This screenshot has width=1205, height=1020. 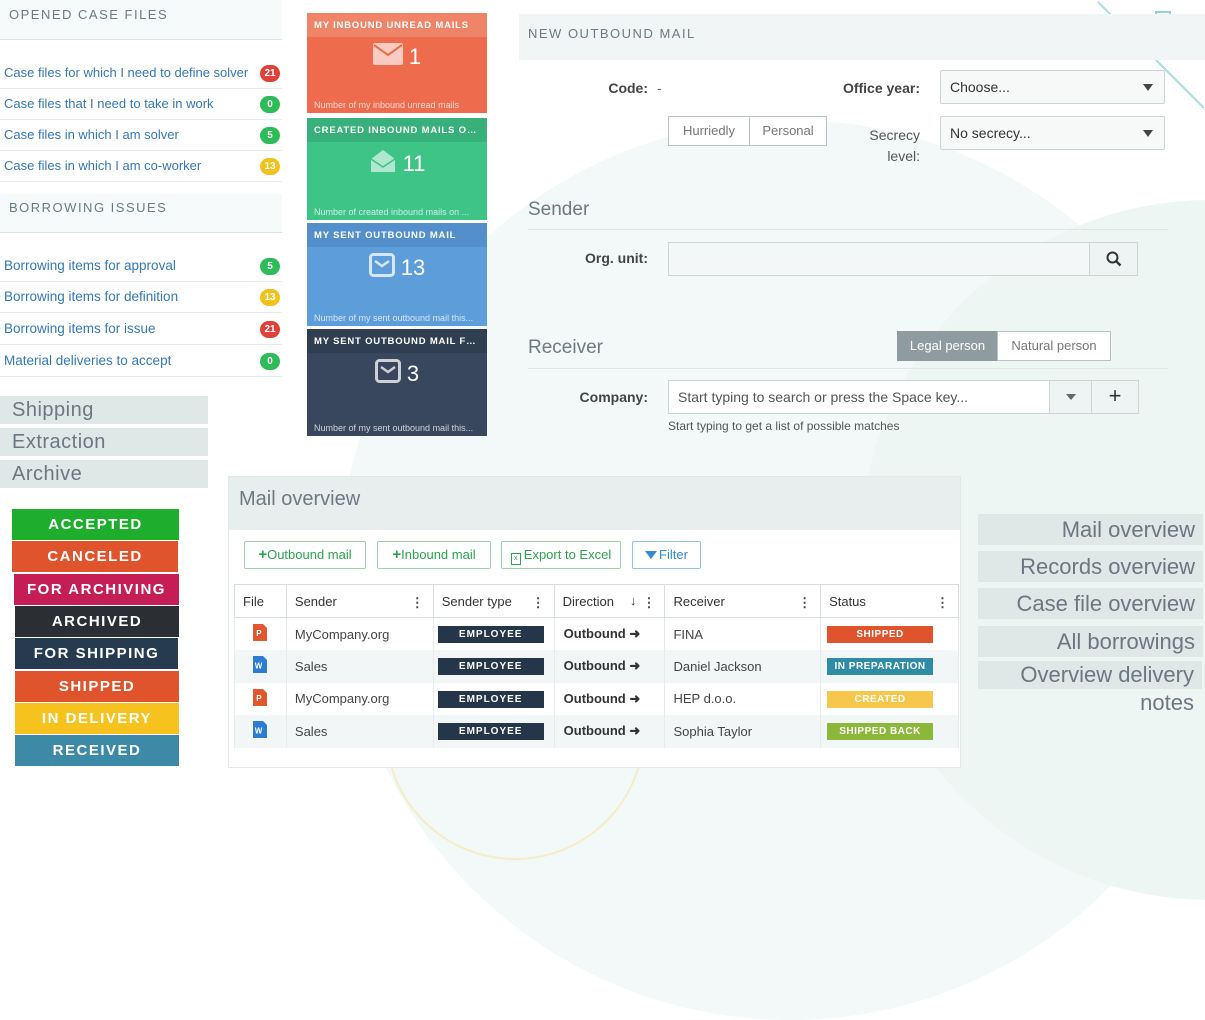 I want to click on column-header-receiver: Receiver ⋮, so click(x=743, y=601).